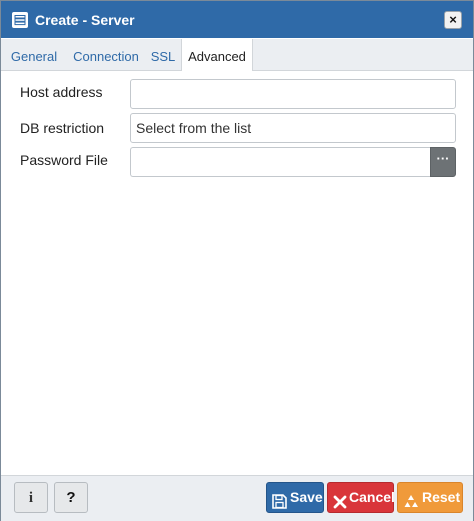  I want to click on reset-label: Reset, so click(441, 497).